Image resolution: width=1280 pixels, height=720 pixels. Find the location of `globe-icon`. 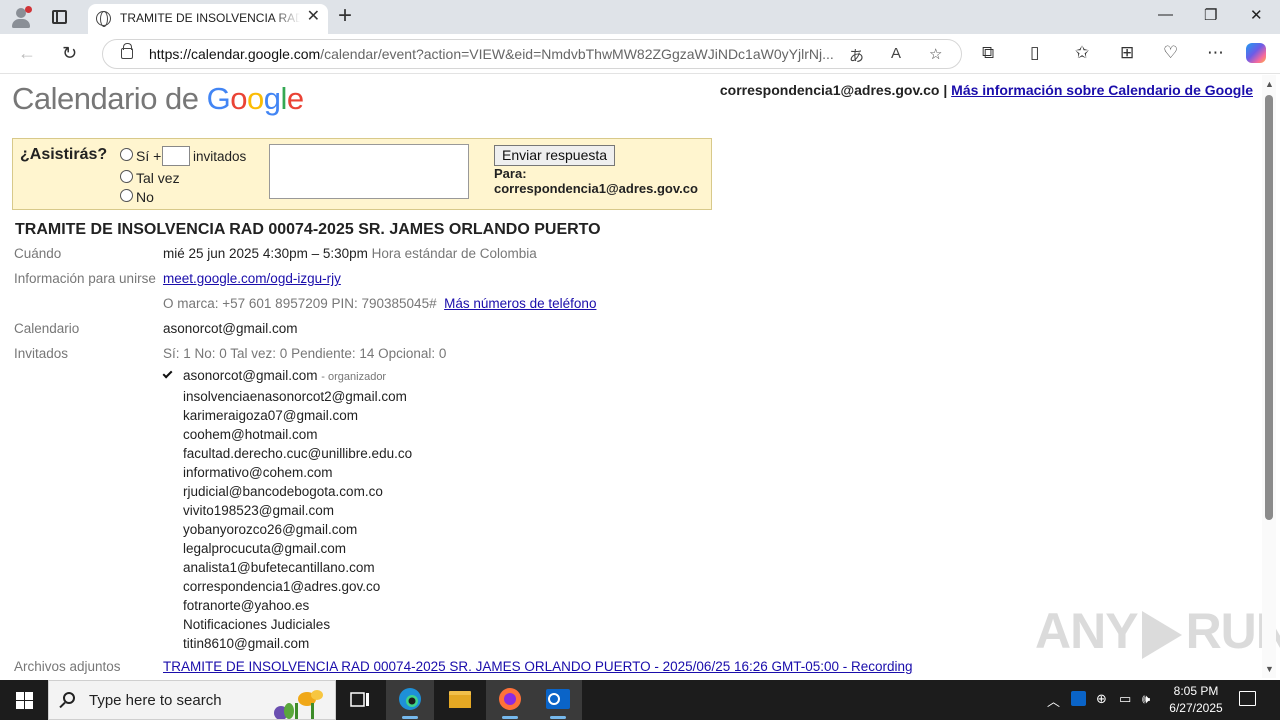

globe-icon is located at coordinates (103, 19).